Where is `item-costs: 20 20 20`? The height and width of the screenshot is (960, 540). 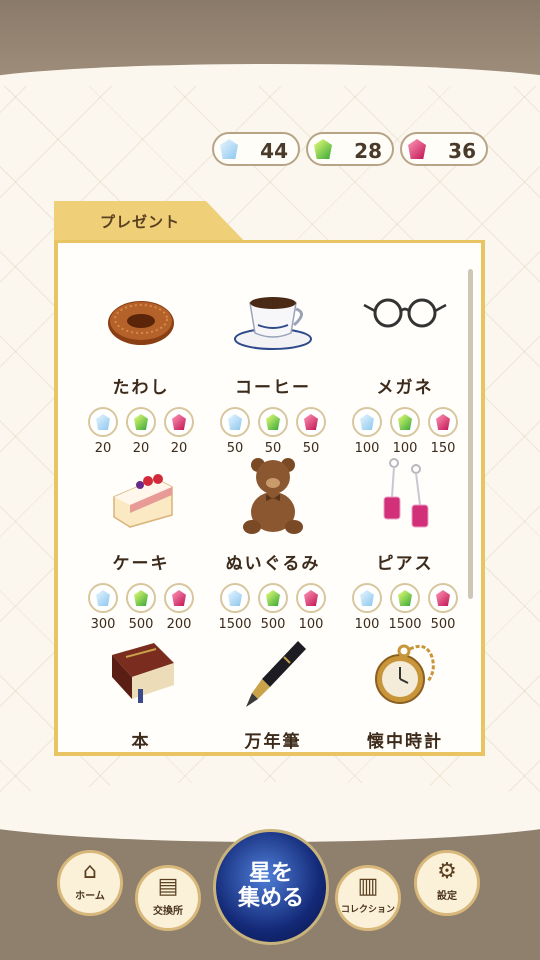 item-costs: 20 20 20 is located at coordinates (141, 431).